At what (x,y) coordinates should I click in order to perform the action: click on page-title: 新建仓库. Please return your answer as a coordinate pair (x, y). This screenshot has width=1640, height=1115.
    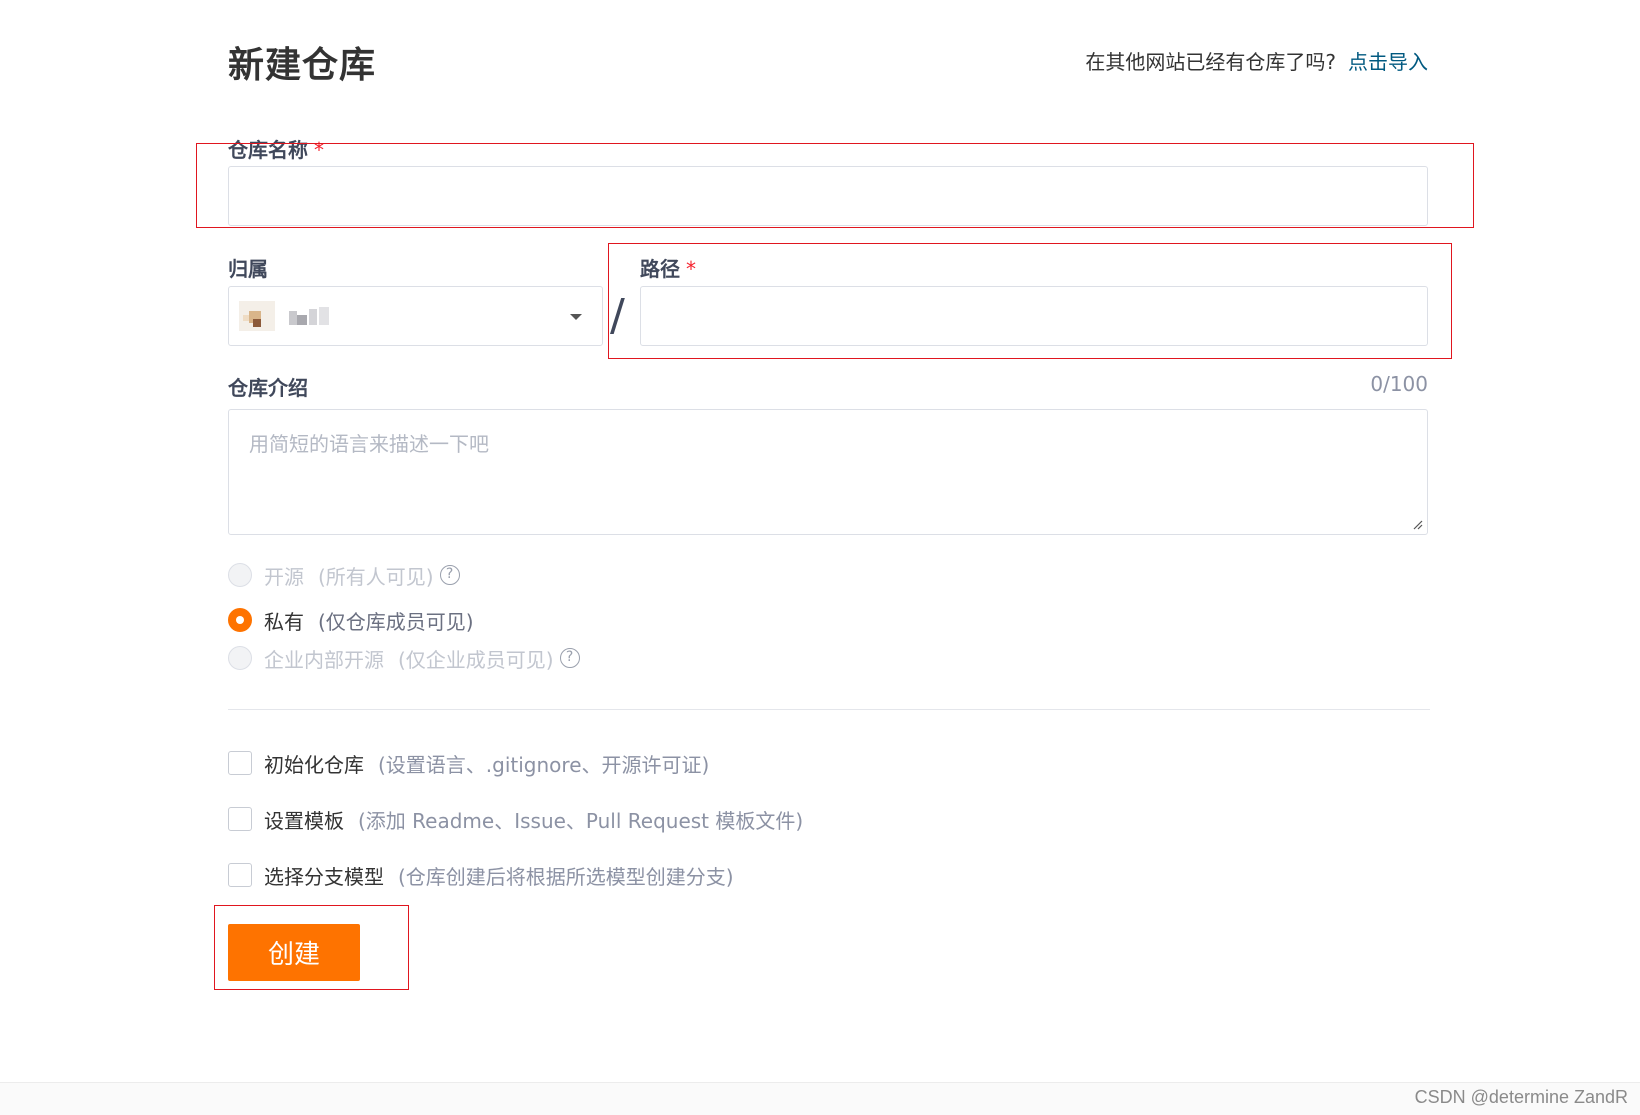
    Looking at the image, I should click on (302, 65).